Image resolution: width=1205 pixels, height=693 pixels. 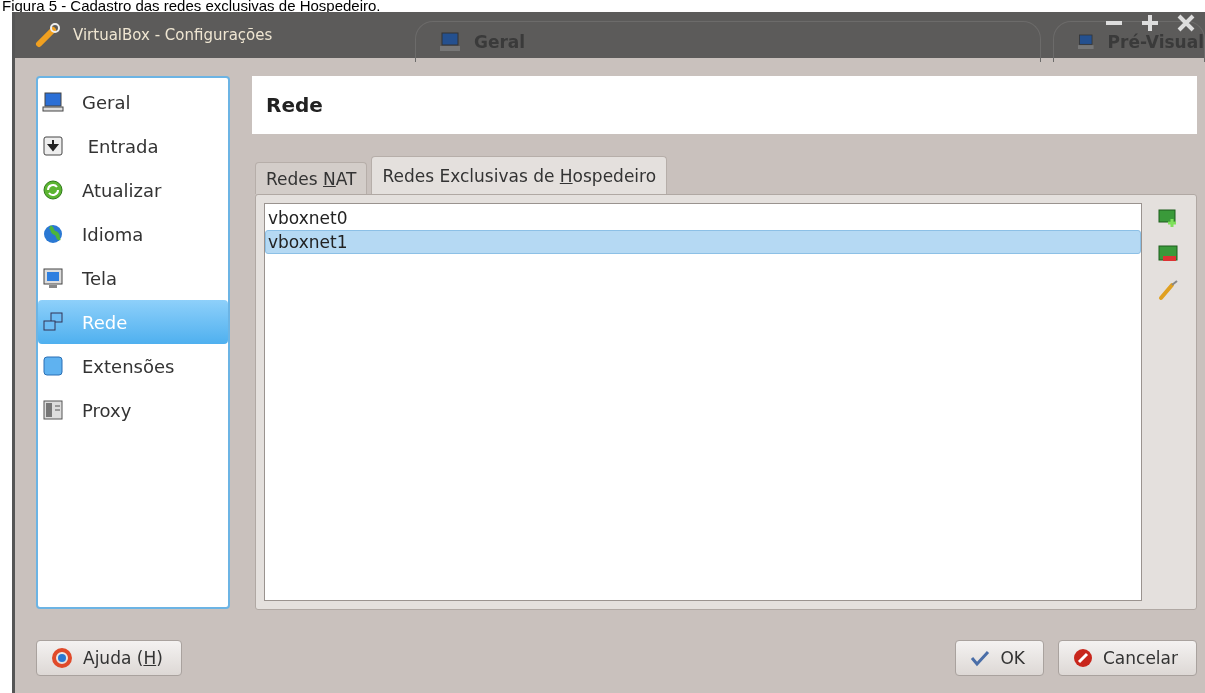 What do you see at coordinates (53, 278) in the screenshot?
I see `monitor-icon` at bounding box center [53, 278].